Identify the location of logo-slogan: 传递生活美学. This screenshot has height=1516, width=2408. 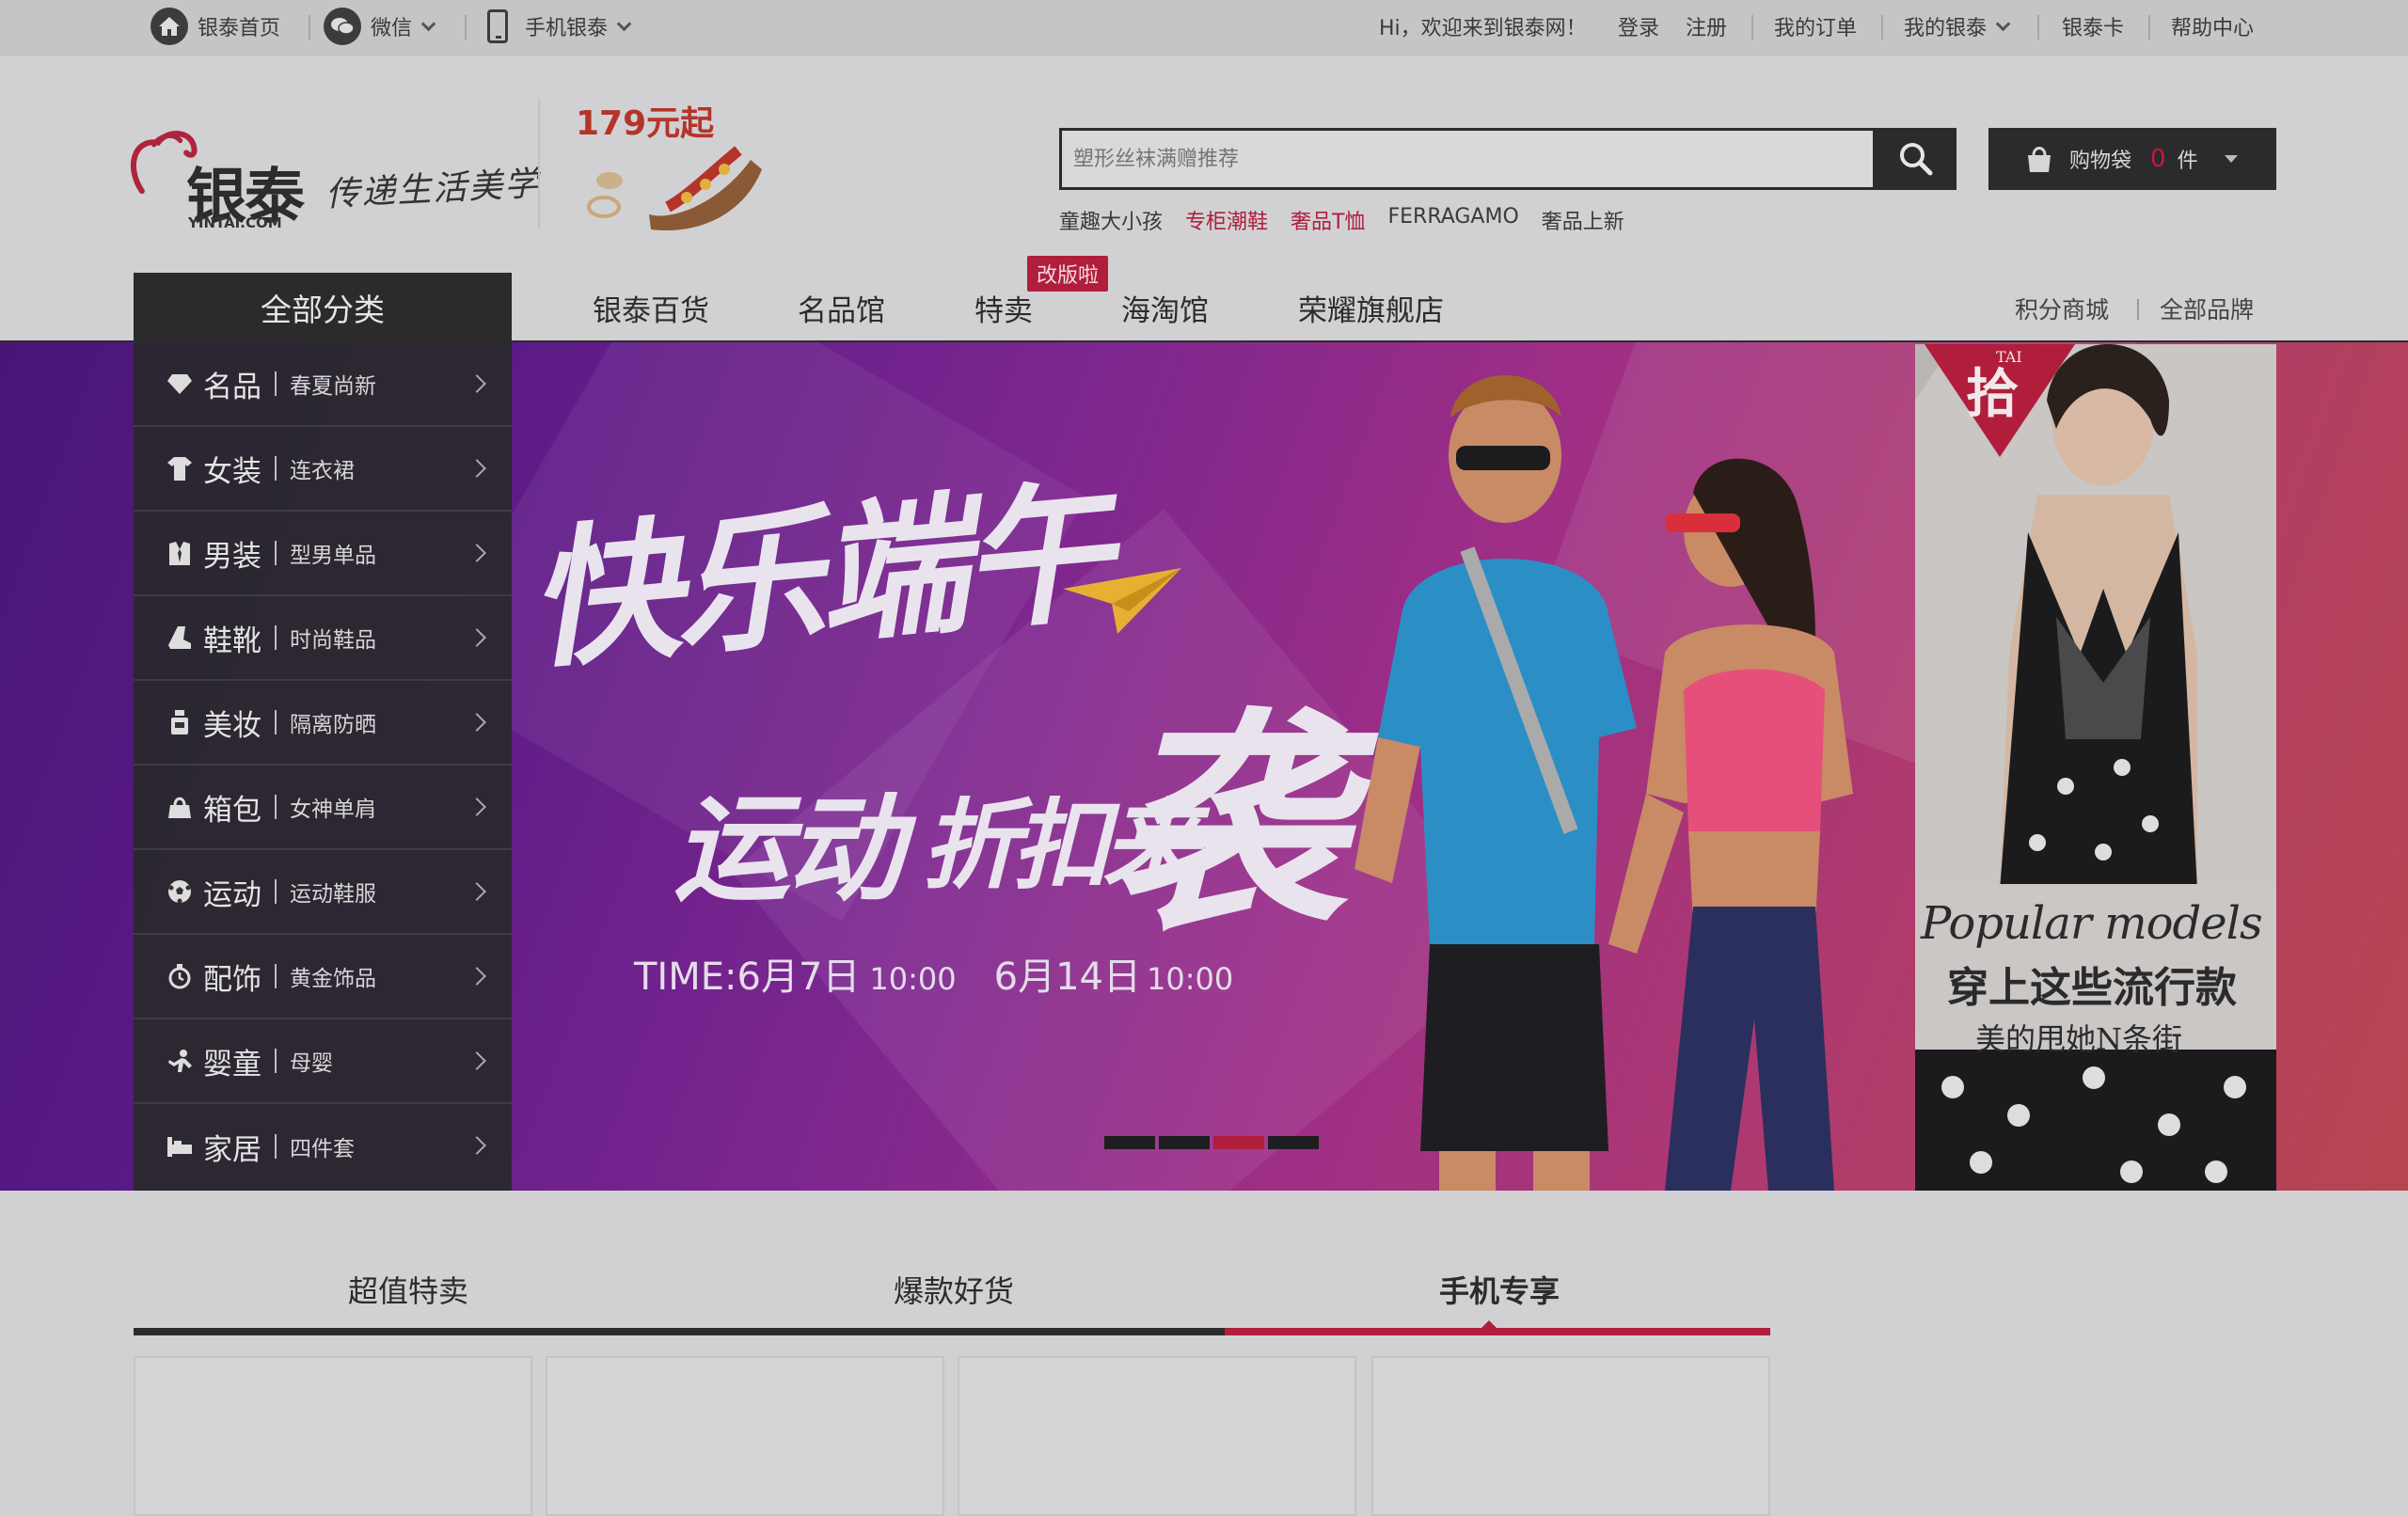
(434, 189).